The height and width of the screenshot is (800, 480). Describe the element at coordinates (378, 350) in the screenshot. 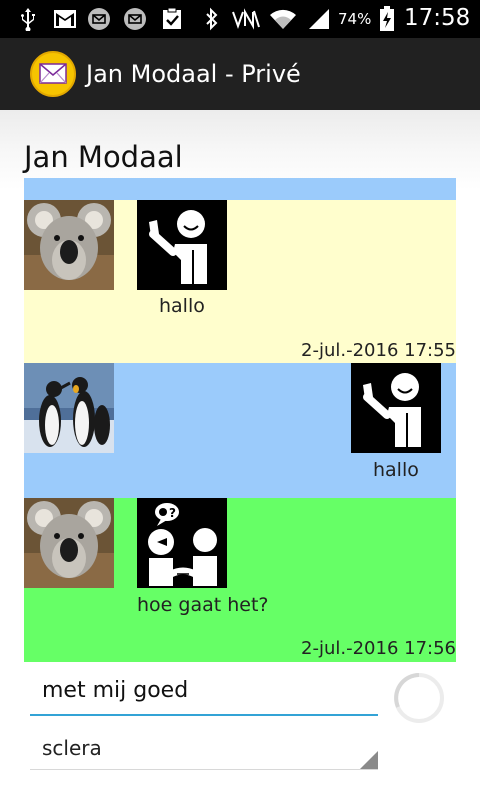

I see `message-timestamp: 2-jul.-2016 17:55` at that location.